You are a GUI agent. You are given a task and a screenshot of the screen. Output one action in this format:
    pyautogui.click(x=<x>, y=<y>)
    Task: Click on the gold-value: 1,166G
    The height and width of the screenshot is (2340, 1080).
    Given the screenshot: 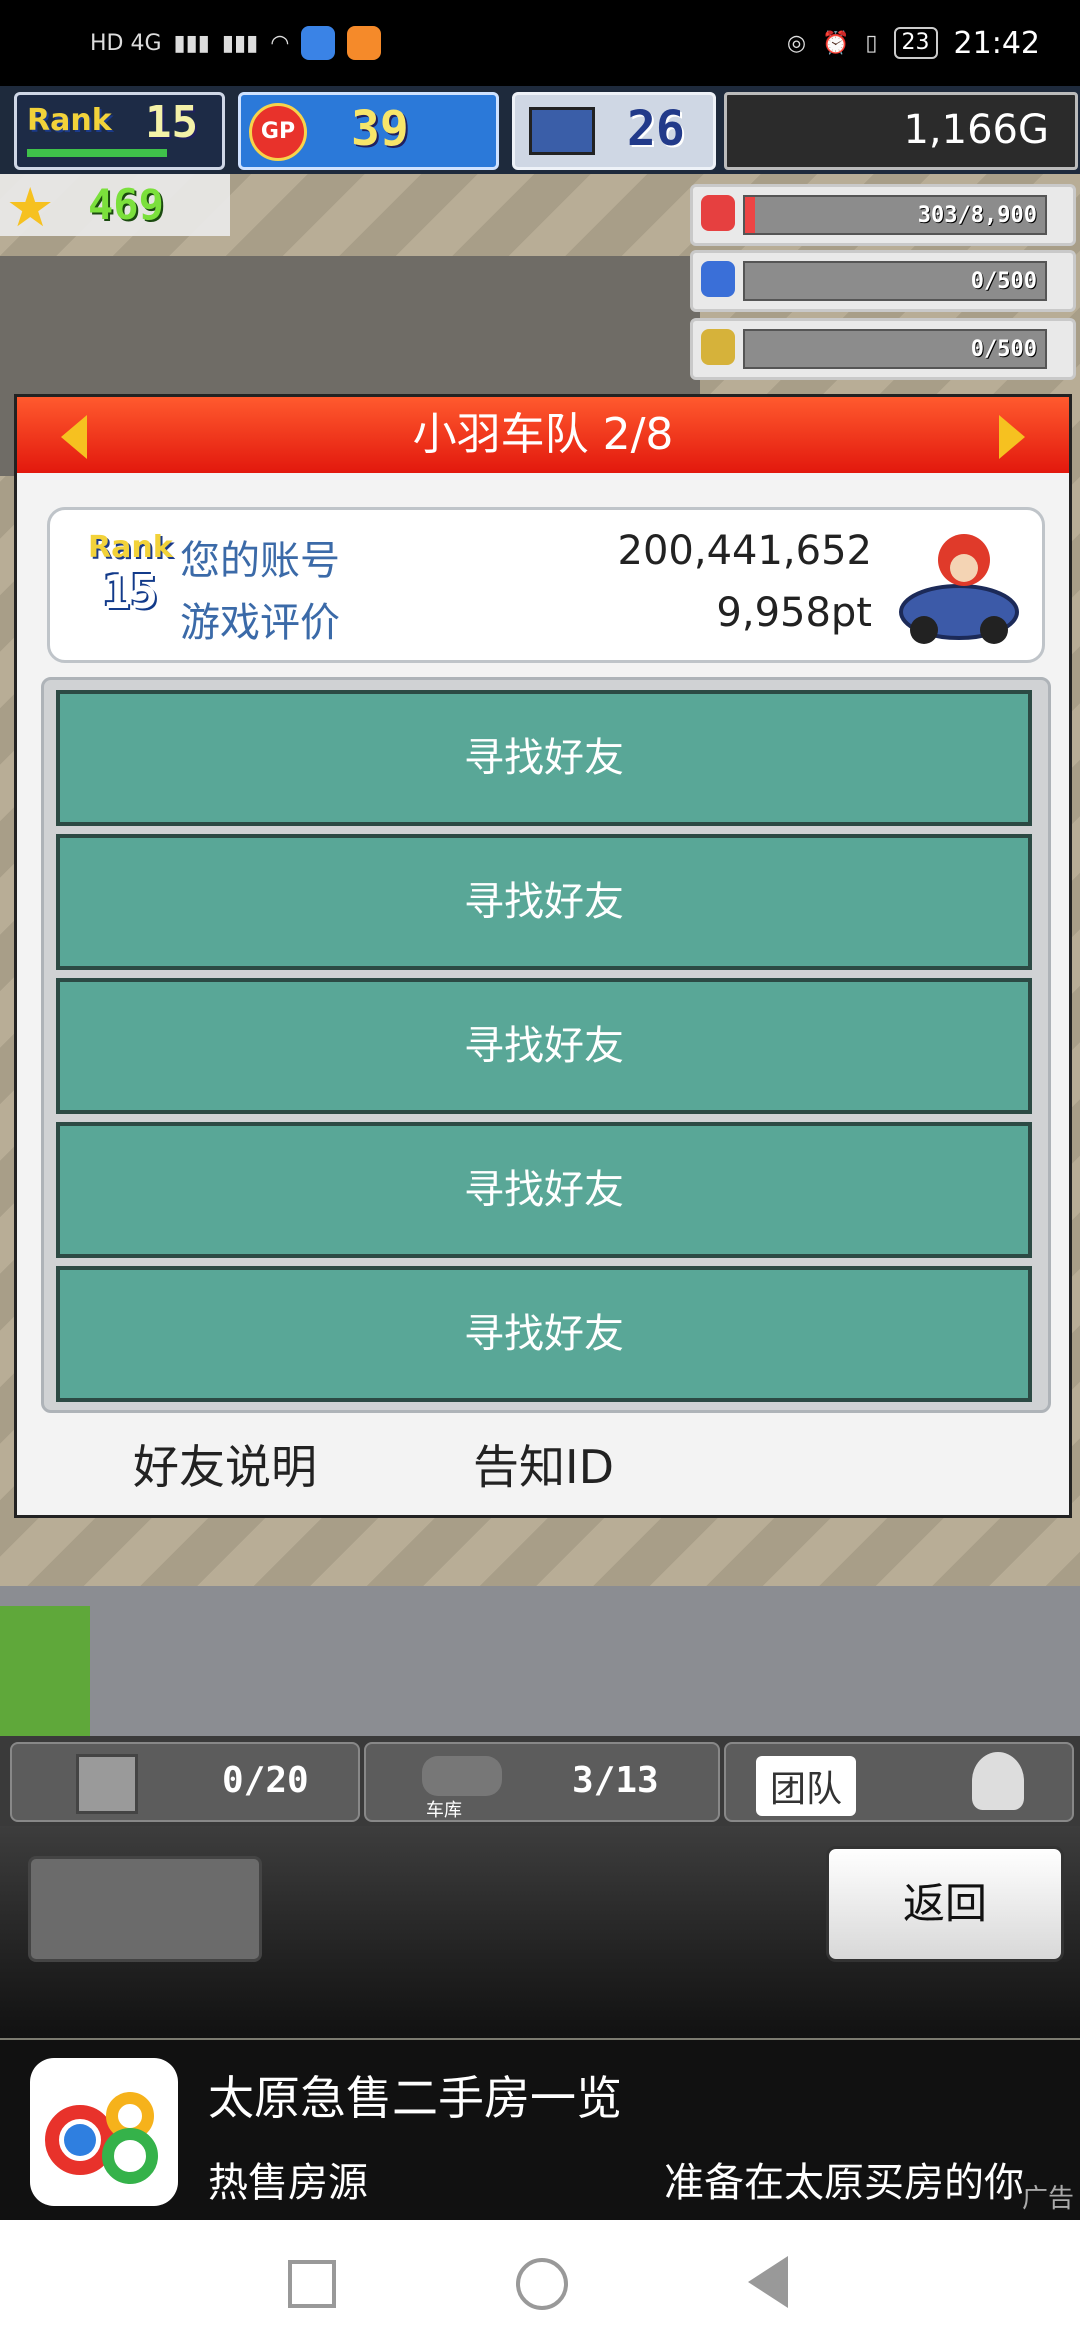 What is the action you would take?
    pyautogui.click(x=976, y=130)
    